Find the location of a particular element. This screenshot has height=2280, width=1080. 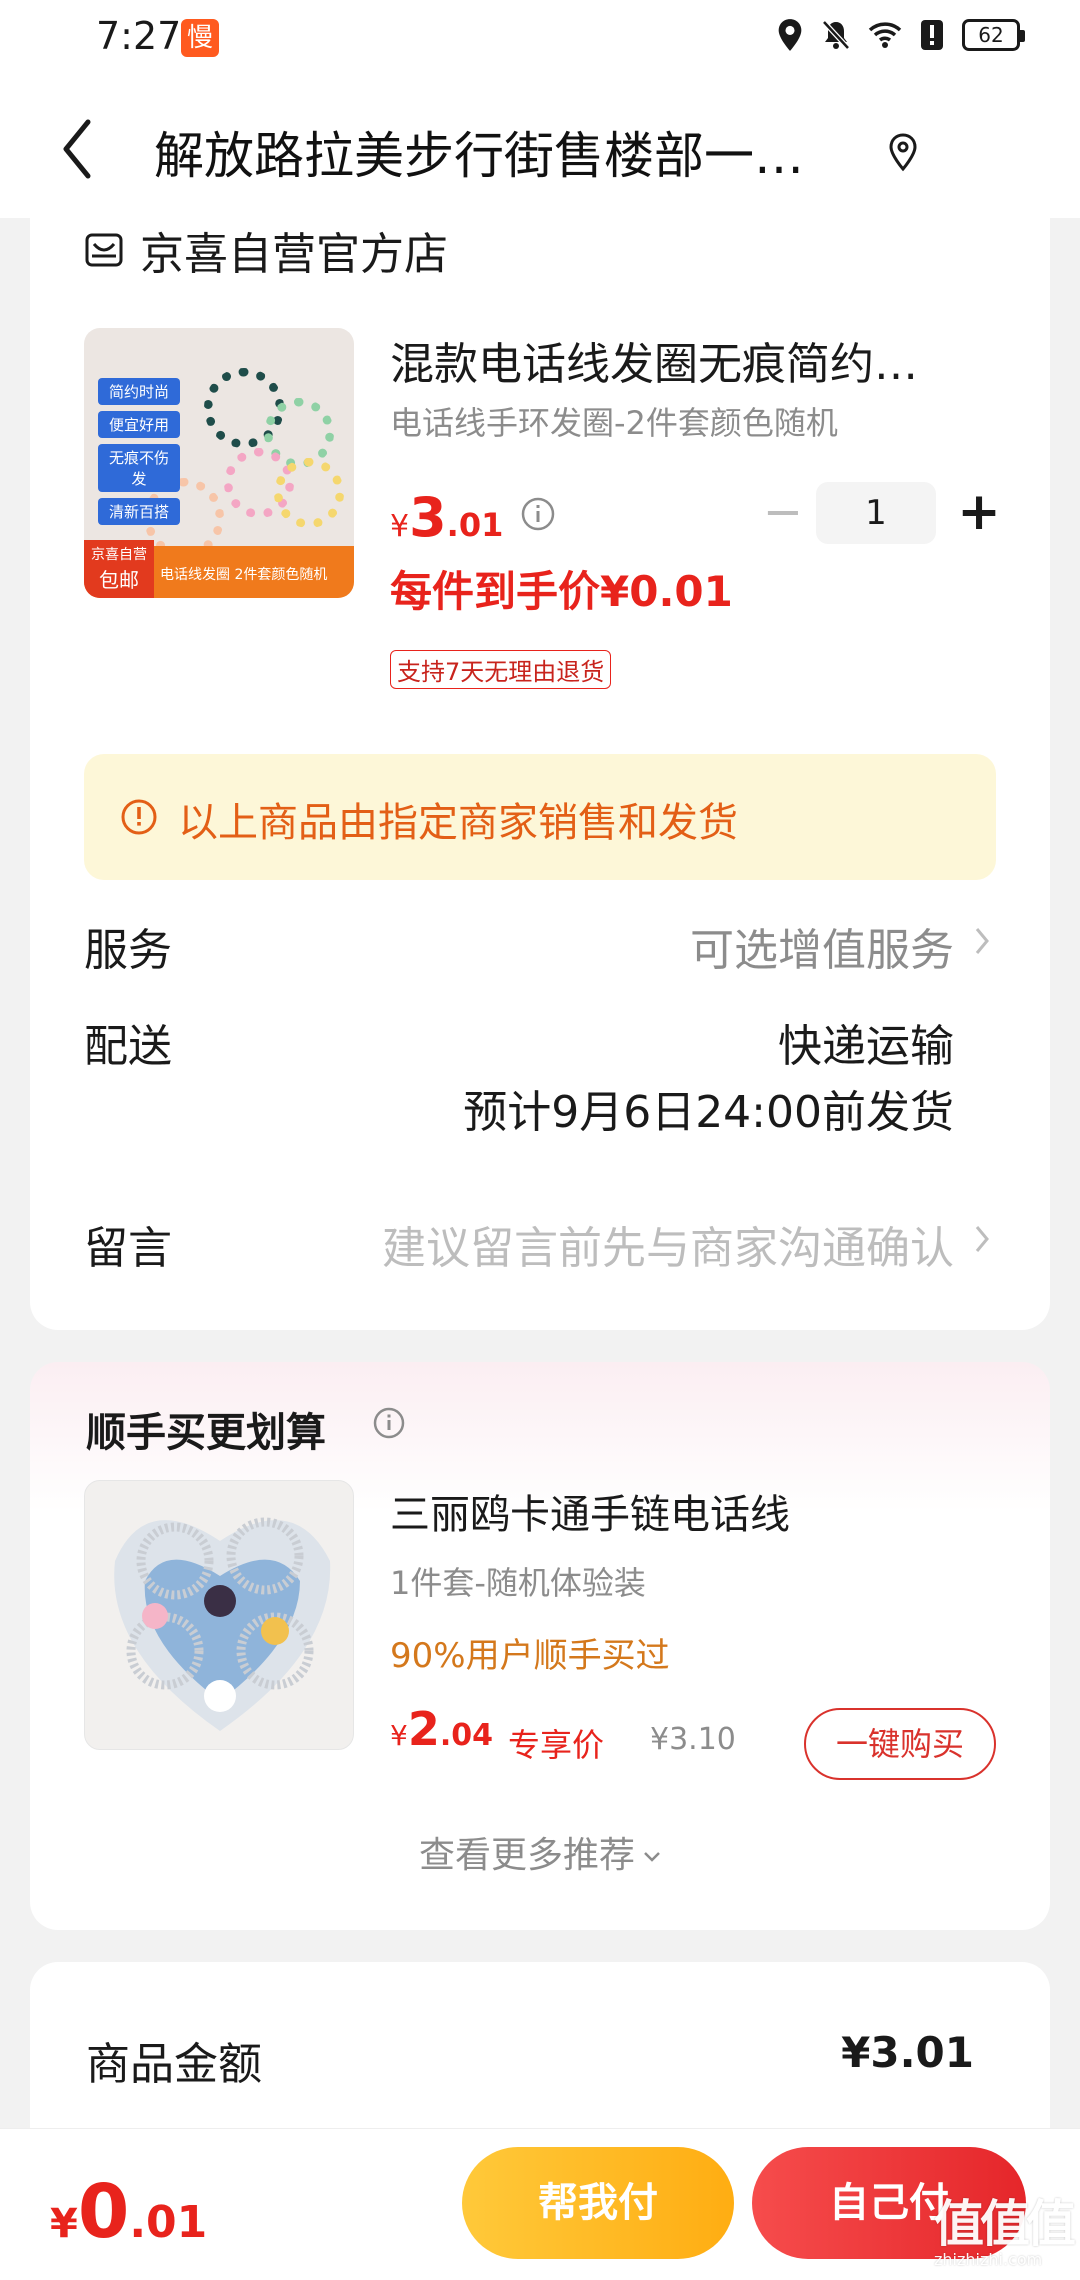

battery-icon: 62 is located at coordinates (993, 35).